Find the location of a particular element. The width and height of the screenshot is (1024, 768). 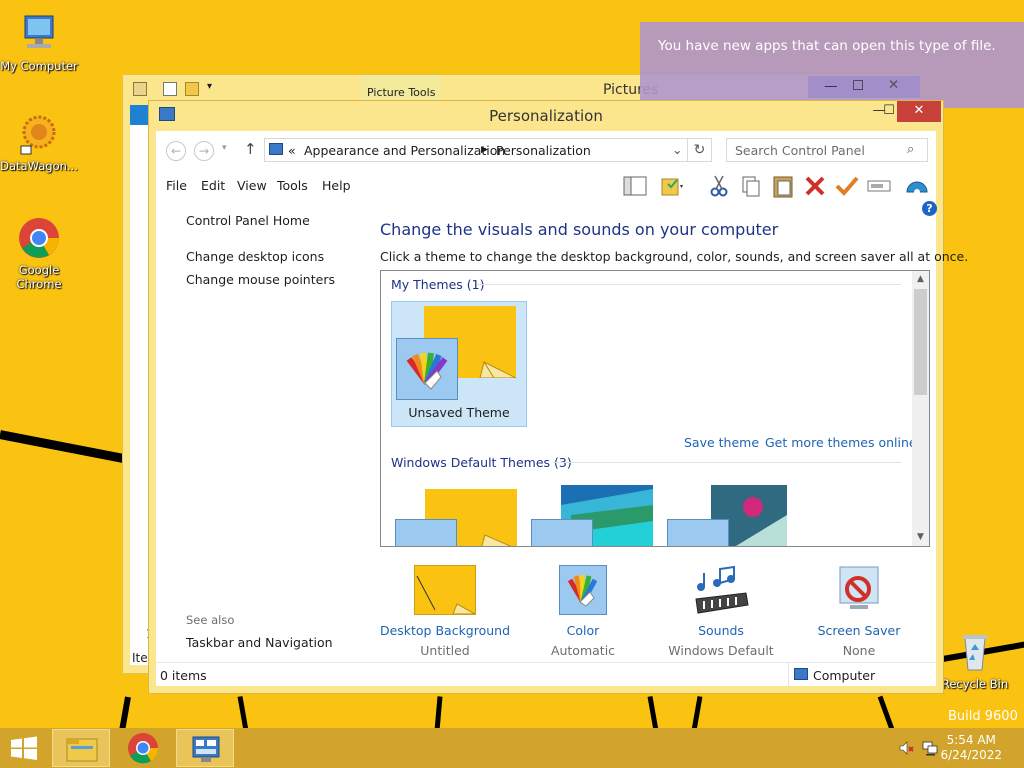

cut-icon is located at coordinates (719, 186).